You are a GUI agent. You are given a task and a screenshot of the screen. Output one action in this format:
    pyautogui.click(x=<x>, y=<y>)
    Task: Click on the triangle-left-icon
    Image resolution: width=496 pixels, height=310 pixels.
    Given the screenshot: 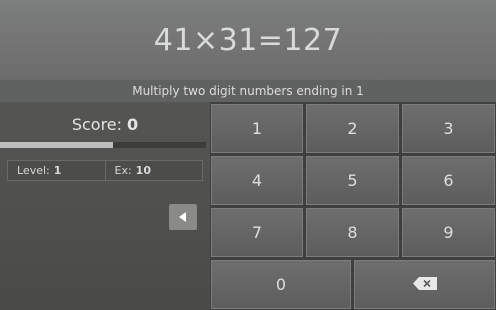 What is the action you would take?
    pyautogui.click(x=183, y=217)
    